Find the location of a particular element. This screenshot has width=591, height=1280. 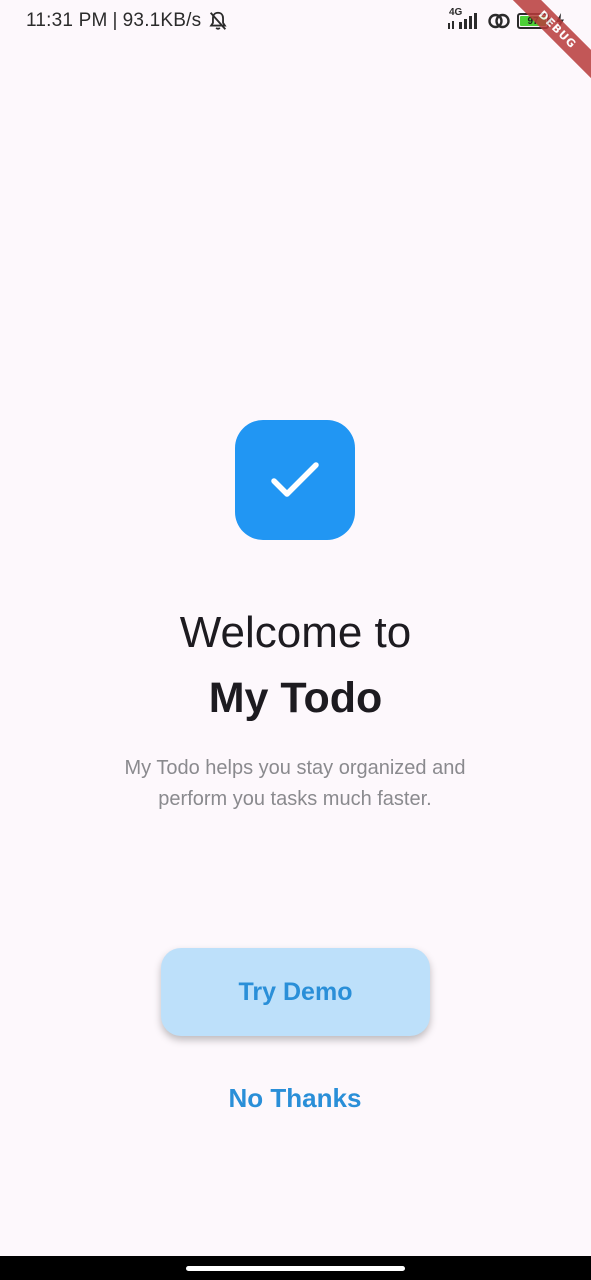

home-indicator is located at coordinates (295, 1268).